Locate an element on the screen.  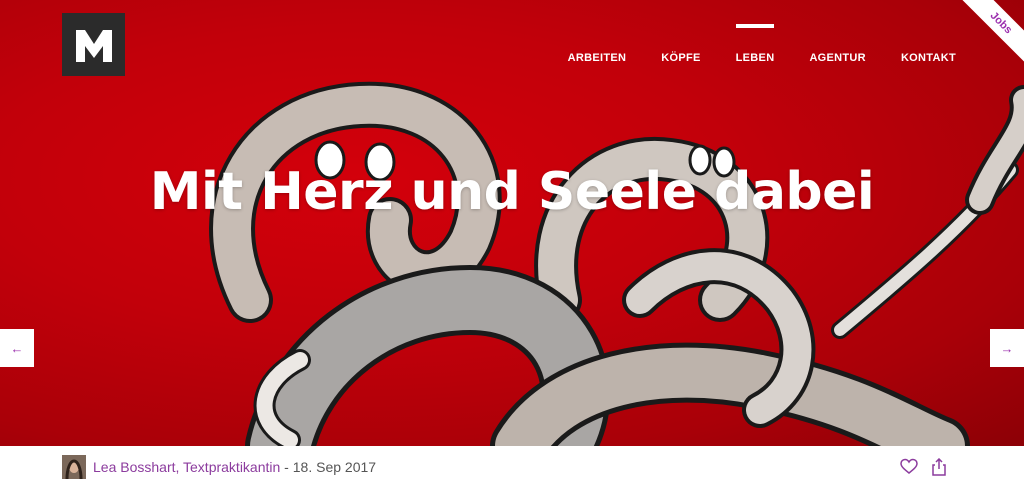
prev-slide-button: ← is located at coordinates (17, 348).